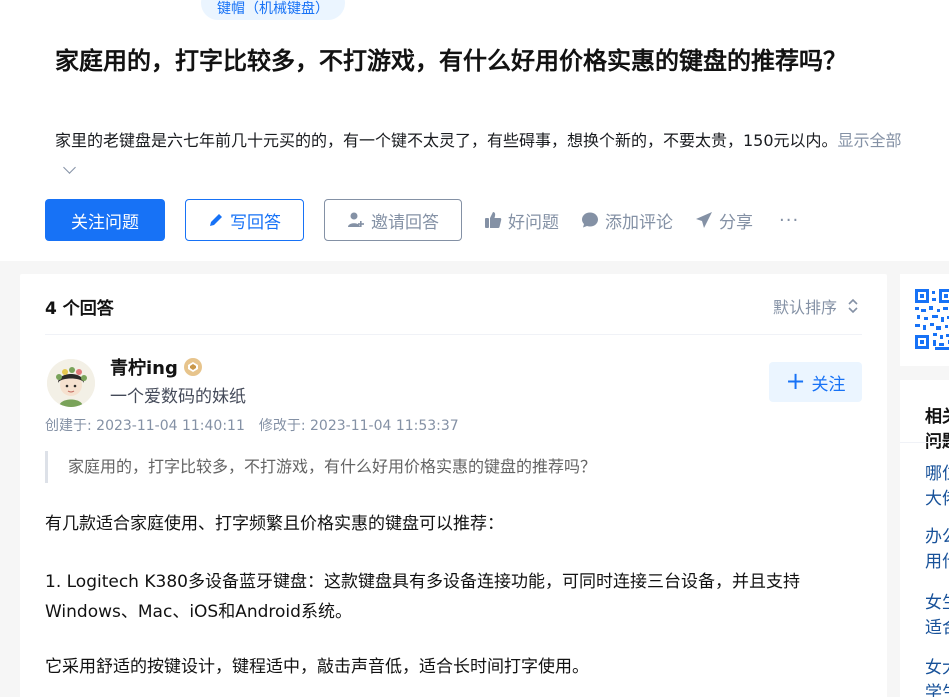  What do you see at coordinates (356, 219) in the screenshot?
I see `add-user-icon` at bounding box center [356, 219].